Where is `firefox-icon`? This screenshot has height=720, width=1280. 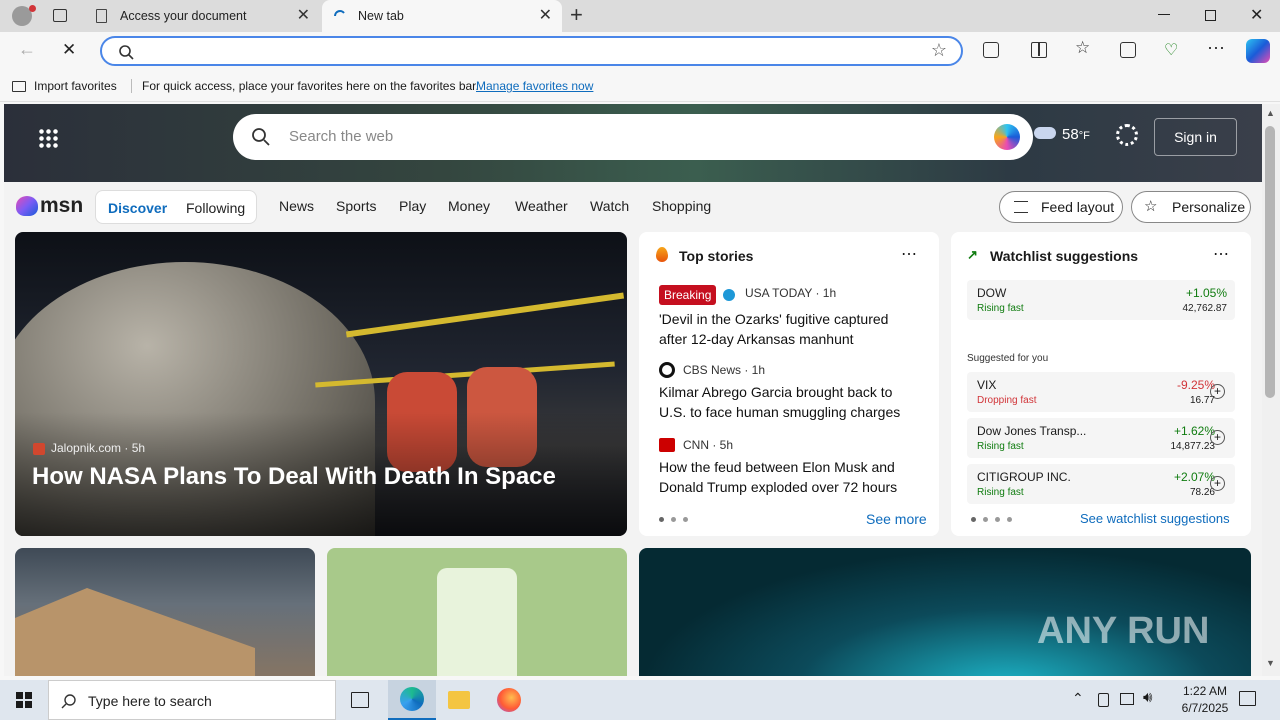 firefox-icon is located at coordinates (509, 700).